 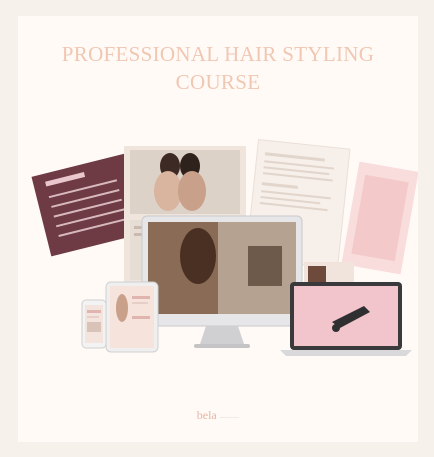 I want to click on brand-name: bela, so click(x=206, y=415).